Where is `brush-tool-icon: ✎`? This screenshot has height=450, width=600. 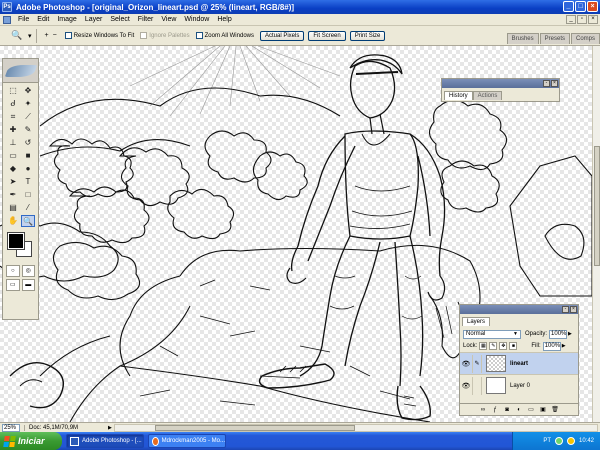 brush-tool-icon: ✎ is located at coordinates (28, 130).